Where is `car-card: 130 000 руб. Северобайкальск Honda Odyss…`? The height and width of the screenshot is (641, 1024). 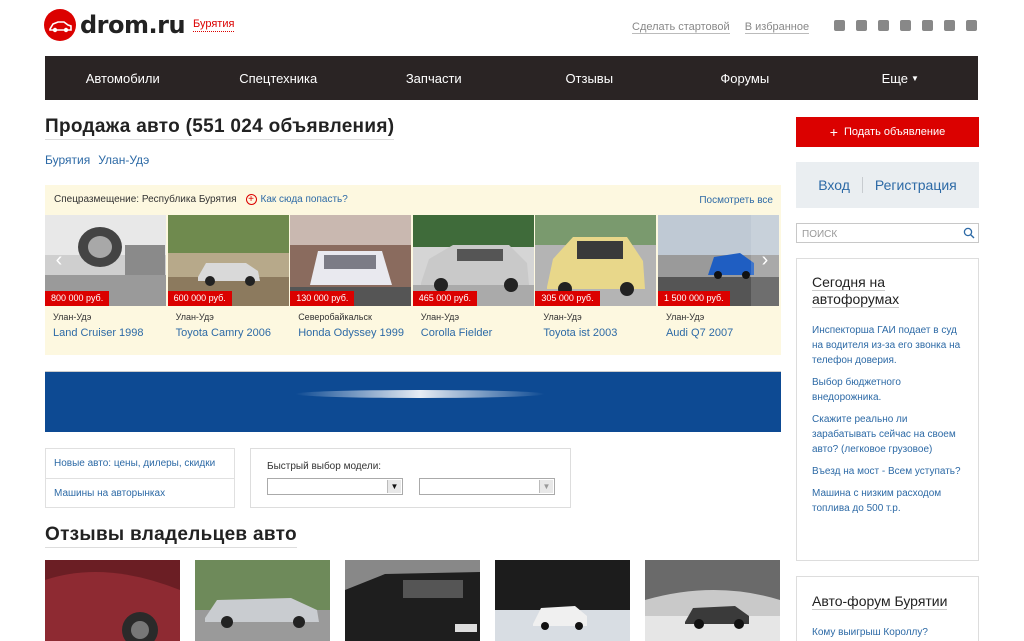 car-card: 130 000 руб. Северобайкальск Honda Odyss… is located at coordinates (351, 284).